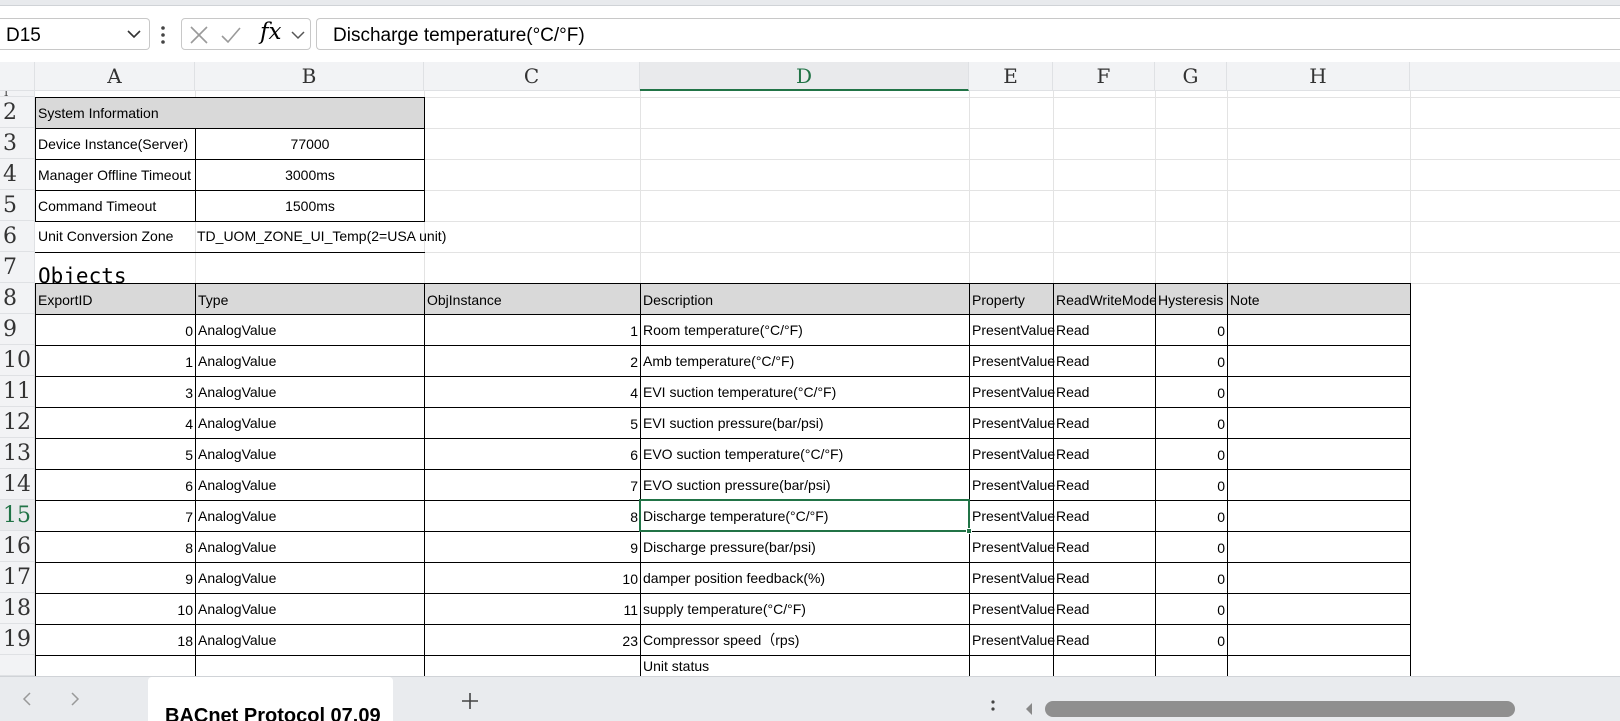 The height and width of the screenshot is (721, 1620). What do you see at coordinates (805, 640) in the screenshot?
I see `table-cell: Compressor speed（rps)` at bounding box center [805, 640].